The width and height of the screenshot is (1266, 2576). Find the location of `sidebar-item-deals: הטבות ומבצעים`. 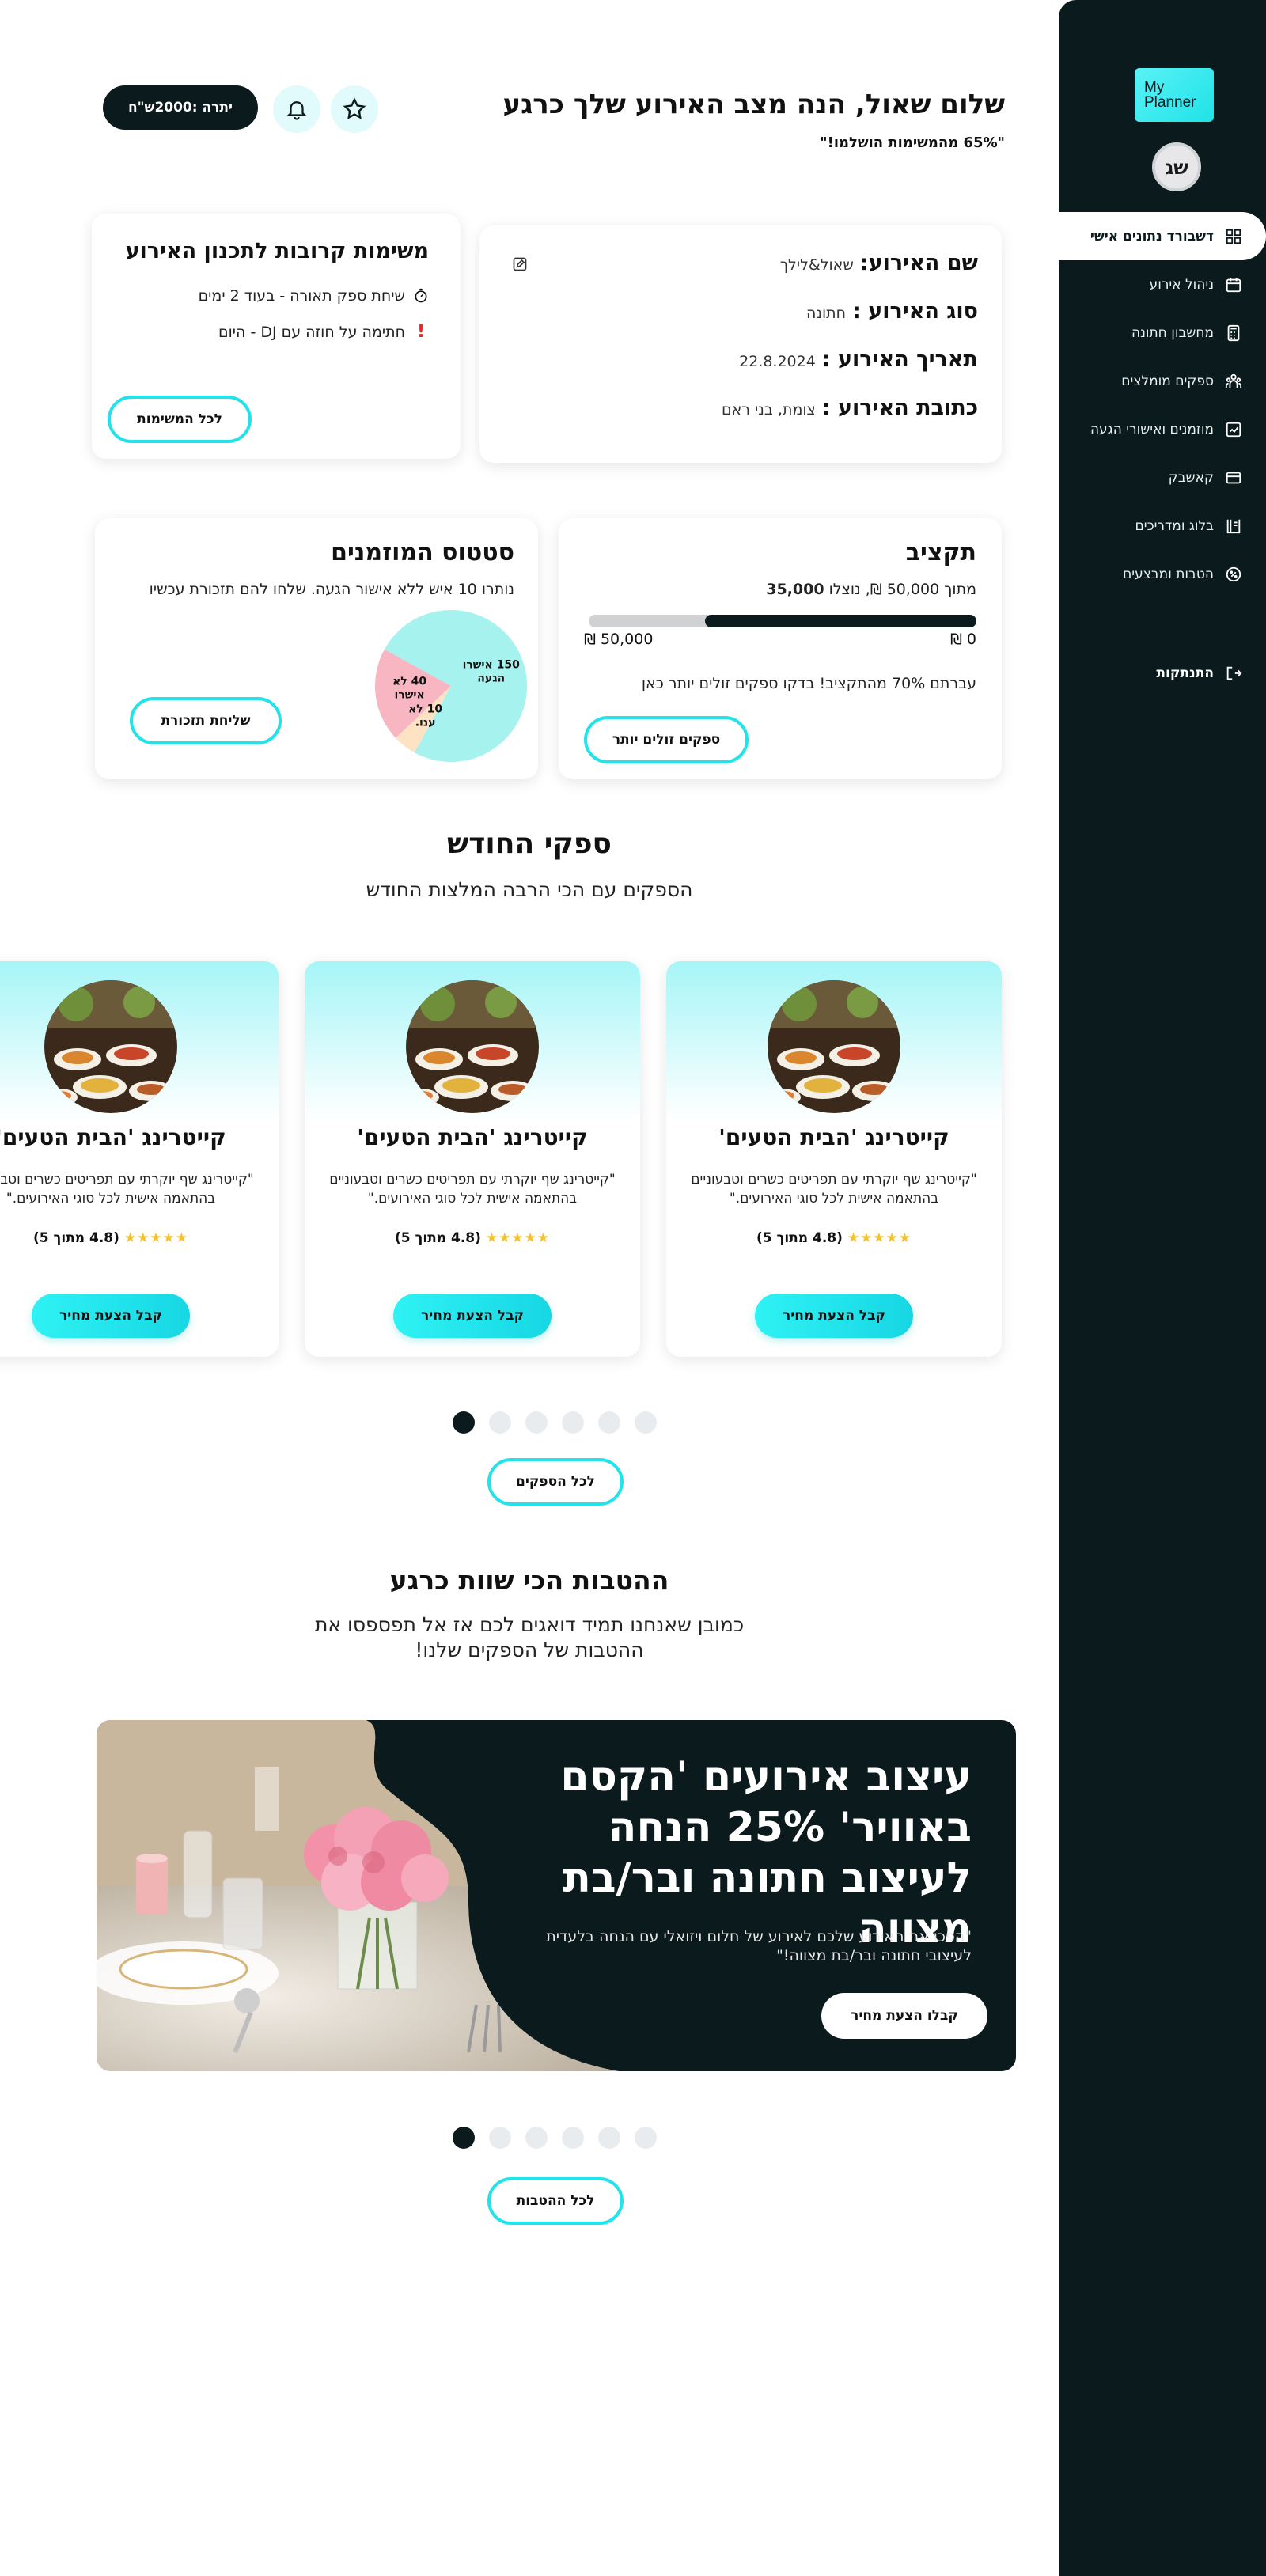

sidebar-item-deals: הטבות ומבצעים is located at coordinates (1162, 574).